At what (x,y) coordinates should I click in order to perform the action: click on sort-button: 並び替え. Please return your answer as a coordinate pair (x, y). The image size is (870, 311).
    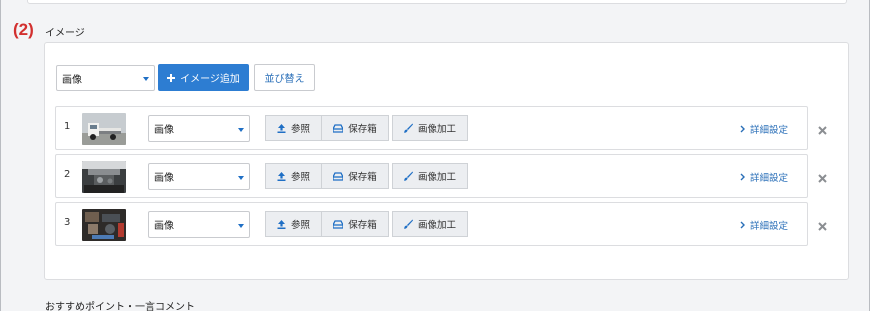
    Looking at the image, I should click on (284, 77).